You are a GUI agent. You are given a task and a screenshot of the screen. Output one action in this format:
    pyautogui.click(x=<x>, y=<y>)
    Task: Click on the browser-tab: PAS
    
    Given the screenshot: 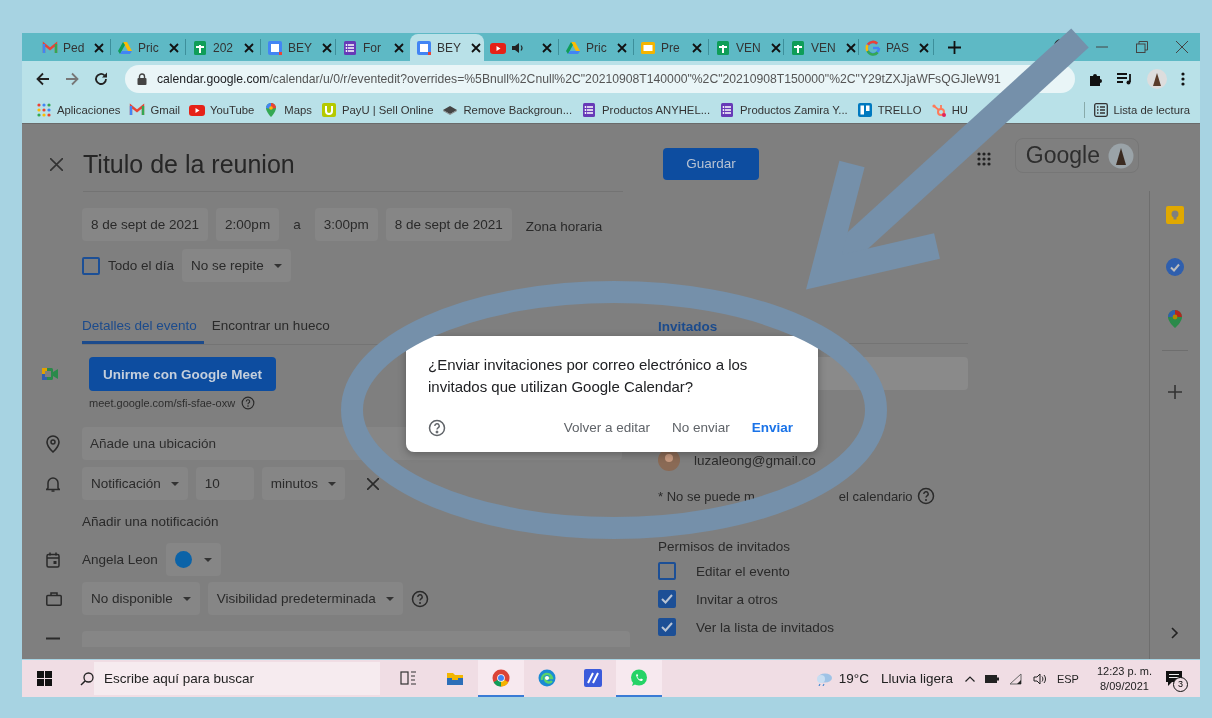 What is the action you would take?
    pyautogui.click(x=896, y=47)
    